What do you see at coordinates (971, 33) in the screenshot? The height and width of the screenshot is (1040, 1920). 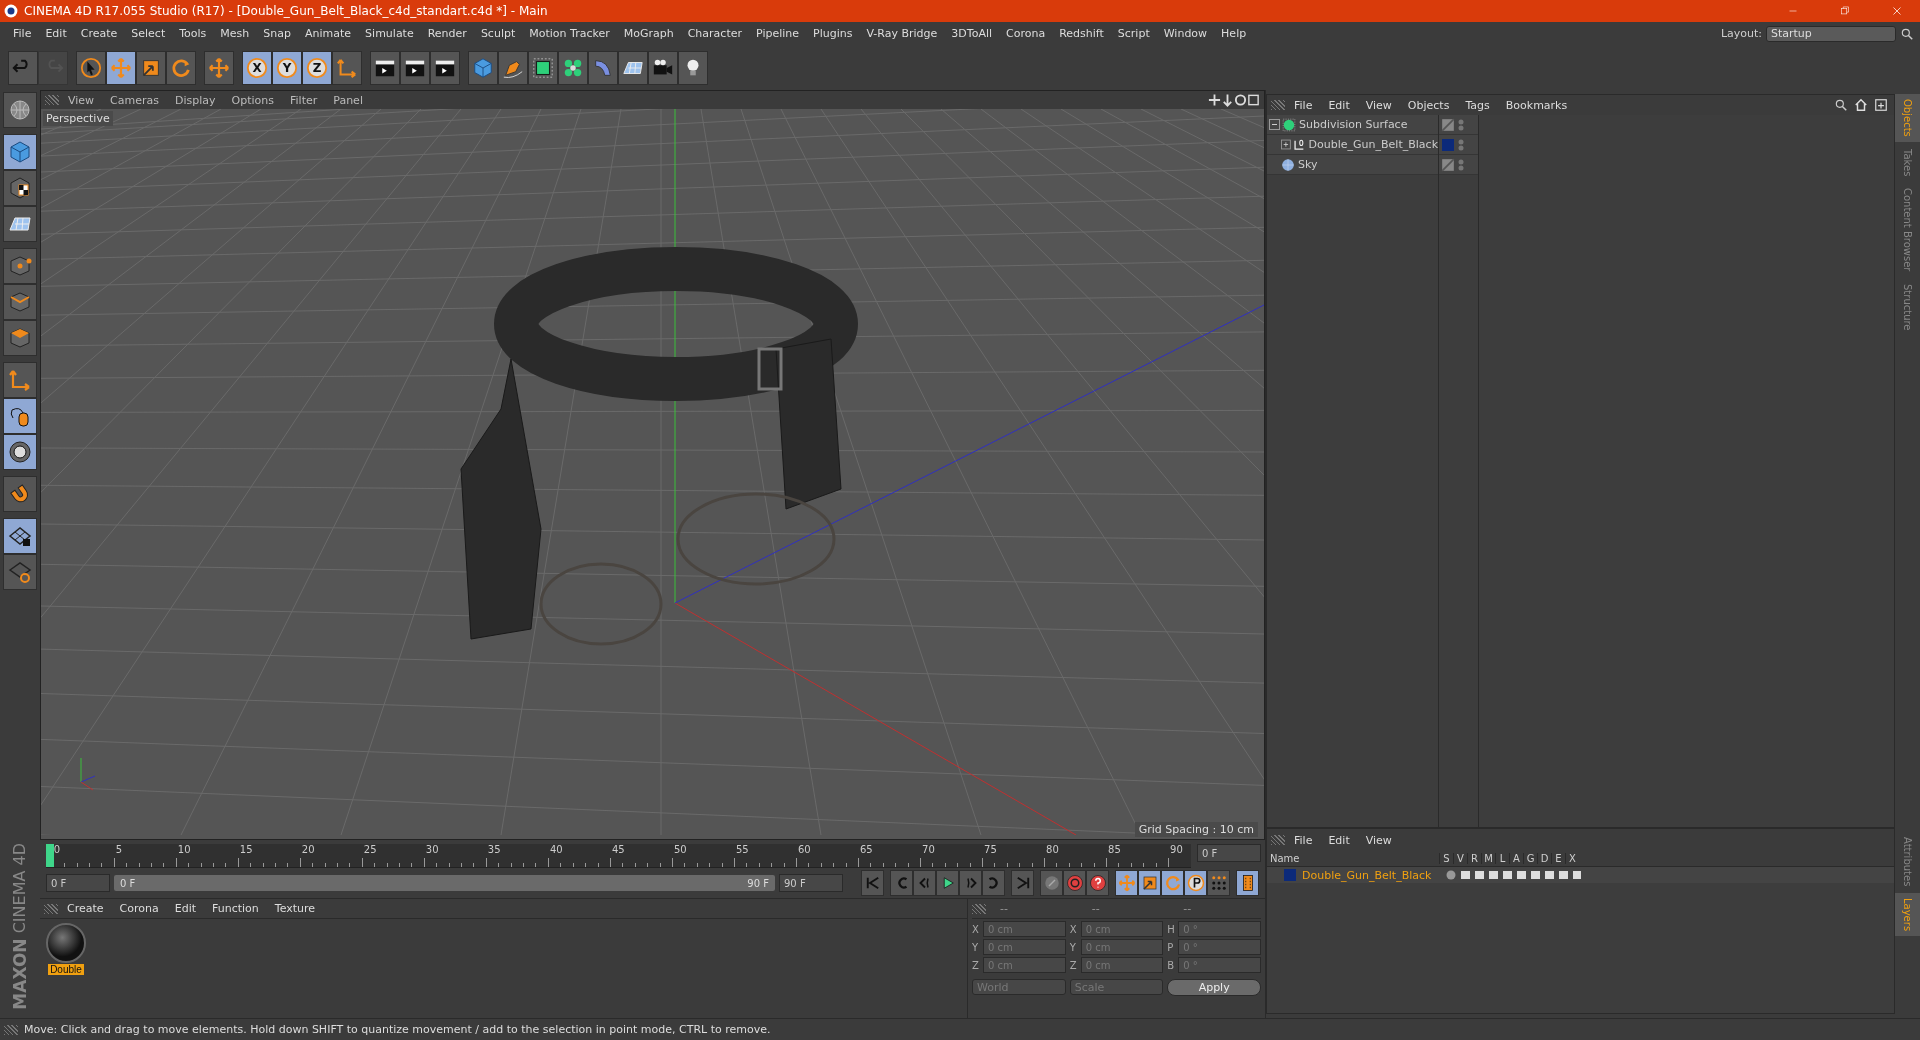 I see `menu-item: 3DToAll` at bounding box center [971, 33].